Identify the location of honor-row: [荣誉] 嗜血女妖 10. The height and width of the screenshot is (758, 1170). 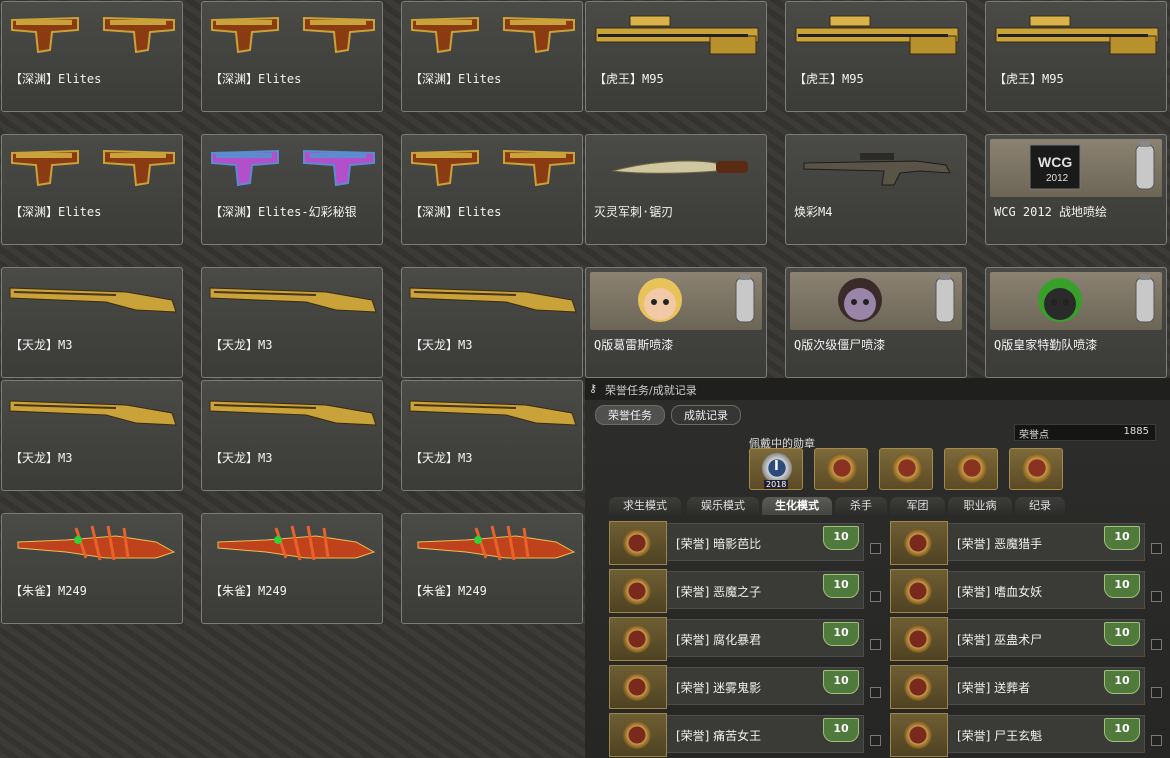
(1017, 591).